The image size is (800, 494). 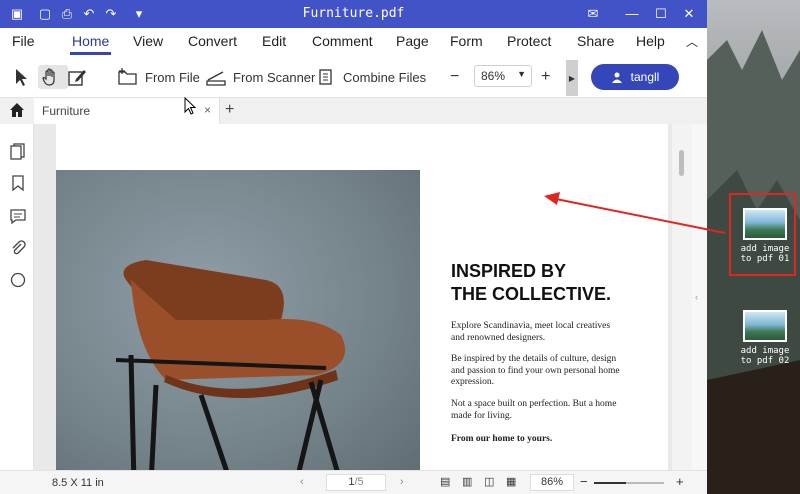 I want to click on paragraph-4: From our home to yours., so click(x=502, y=439).